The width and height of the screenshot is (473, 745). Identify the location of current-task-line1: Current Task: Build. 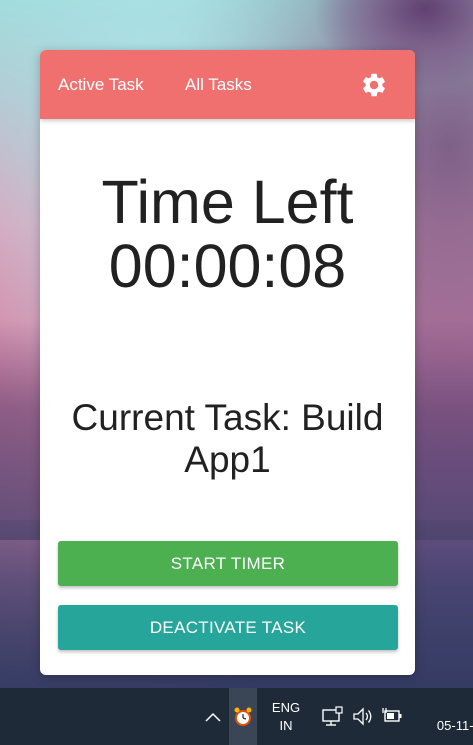
(227, 417).